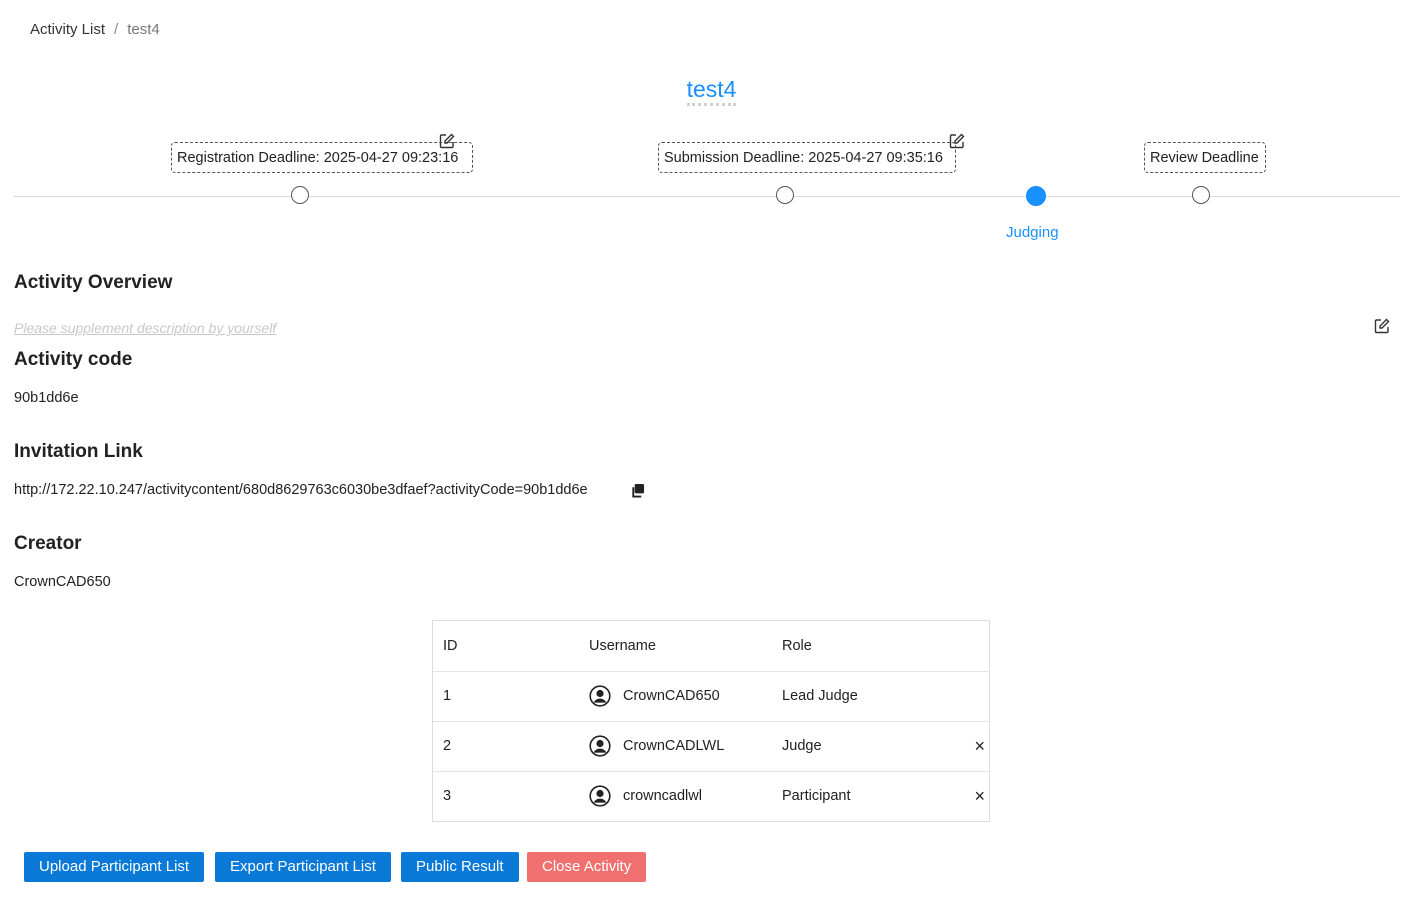 The height and width of the screenshot is (903, 1423). Describe the element at coordinates (48, 543) in the screenshot. I see `creator-heading: Creator` at that location.